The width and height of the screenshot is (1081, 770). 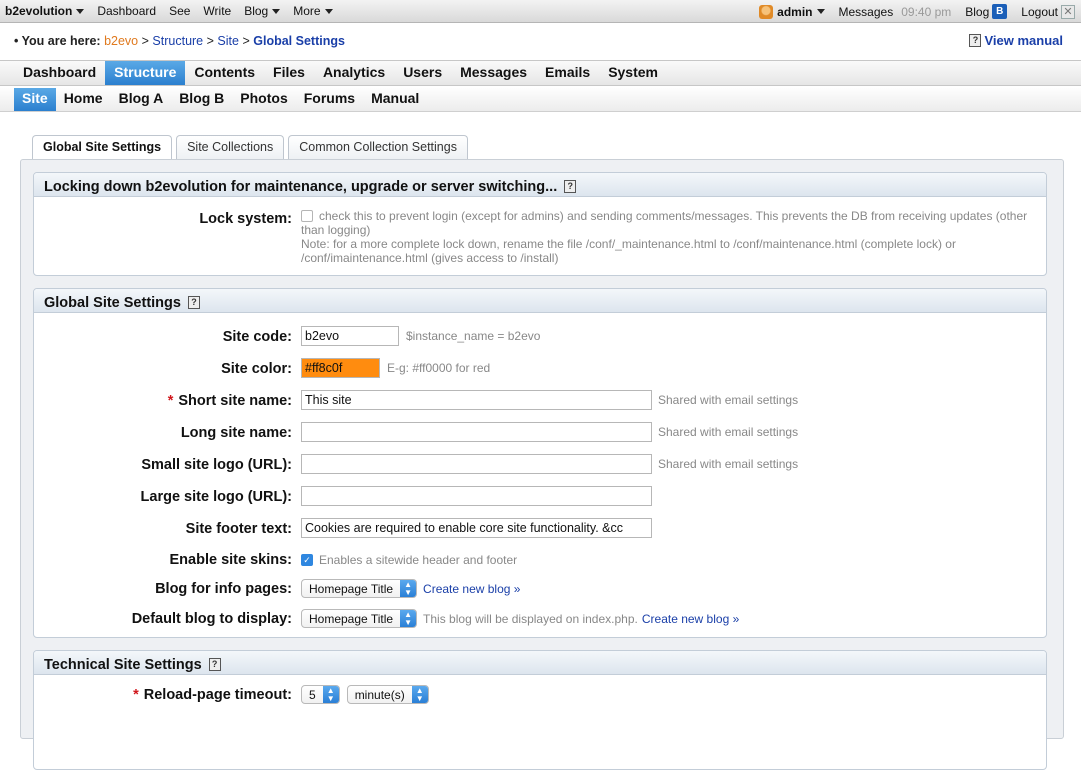 I want to click on logout-link: Logout ✕, so click(x=1048, y=11).